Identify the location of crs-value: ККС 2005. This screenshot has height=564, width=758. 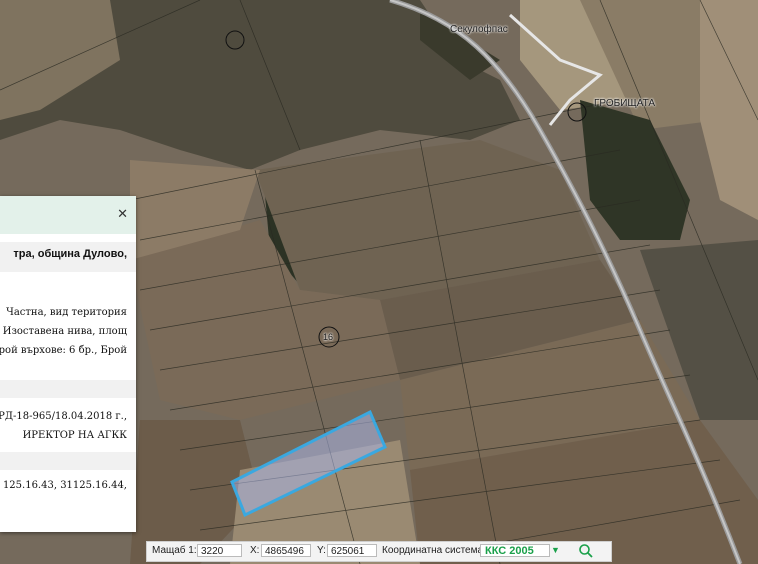
(509, 551).